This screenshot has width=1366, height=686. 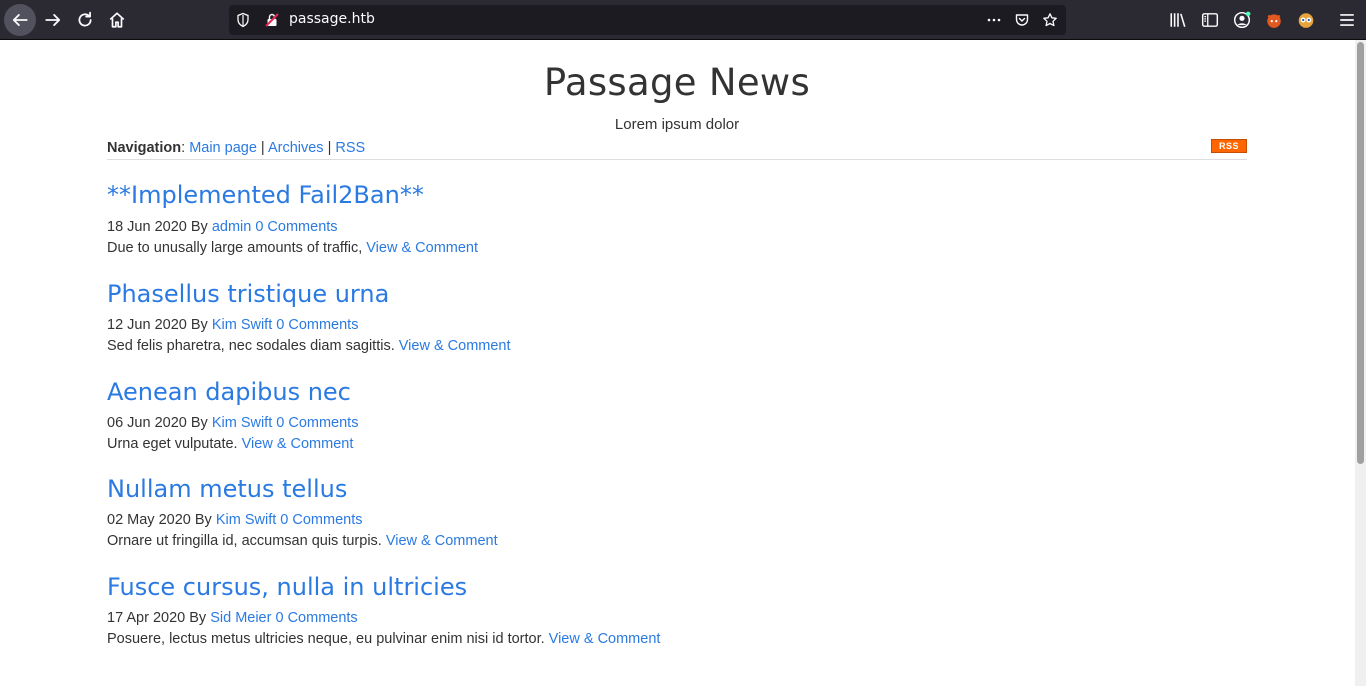 What do you see at coordinates (272, 20) in the screenshot?
I see `insecure-lock-icon` at bounding box center [272, 20].